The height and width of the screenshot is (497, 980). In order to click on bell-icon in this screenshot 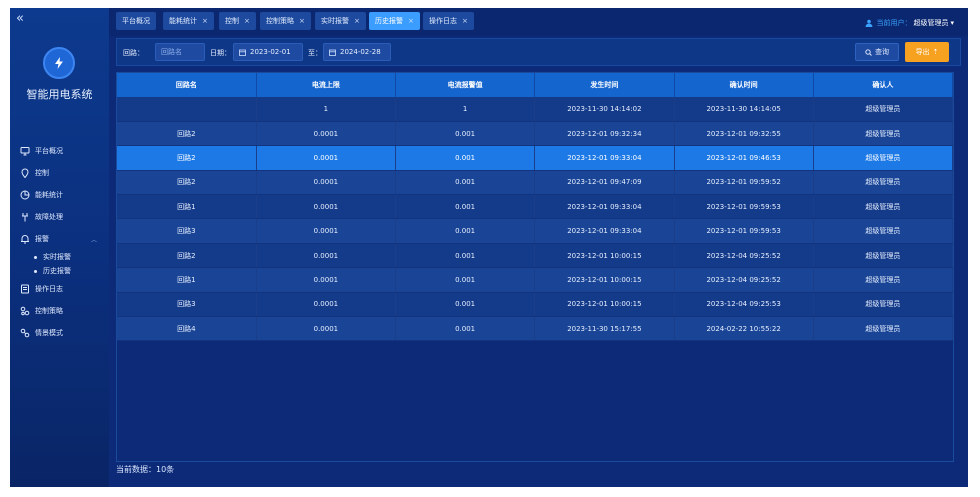, I will do `click(25, 239)`.